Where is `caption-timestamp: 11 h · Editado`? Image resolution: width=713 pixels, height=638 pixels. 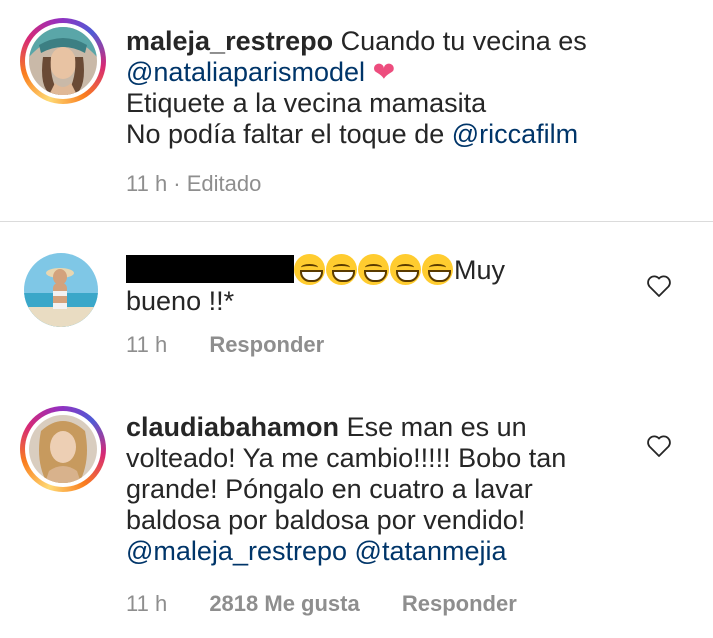
caption-timestamp: 11 h · Editado is located at coordinates (194, 183).